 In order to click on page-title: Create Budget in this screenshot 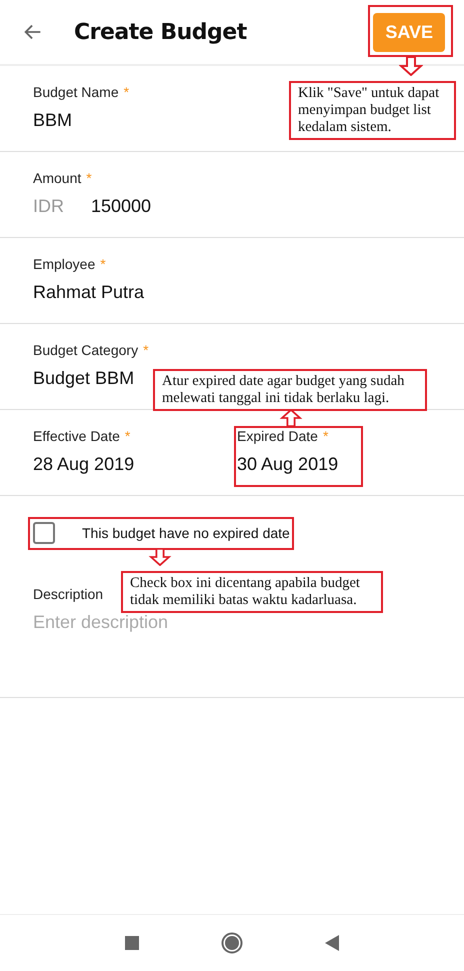, I will do `click(161, 32)`.